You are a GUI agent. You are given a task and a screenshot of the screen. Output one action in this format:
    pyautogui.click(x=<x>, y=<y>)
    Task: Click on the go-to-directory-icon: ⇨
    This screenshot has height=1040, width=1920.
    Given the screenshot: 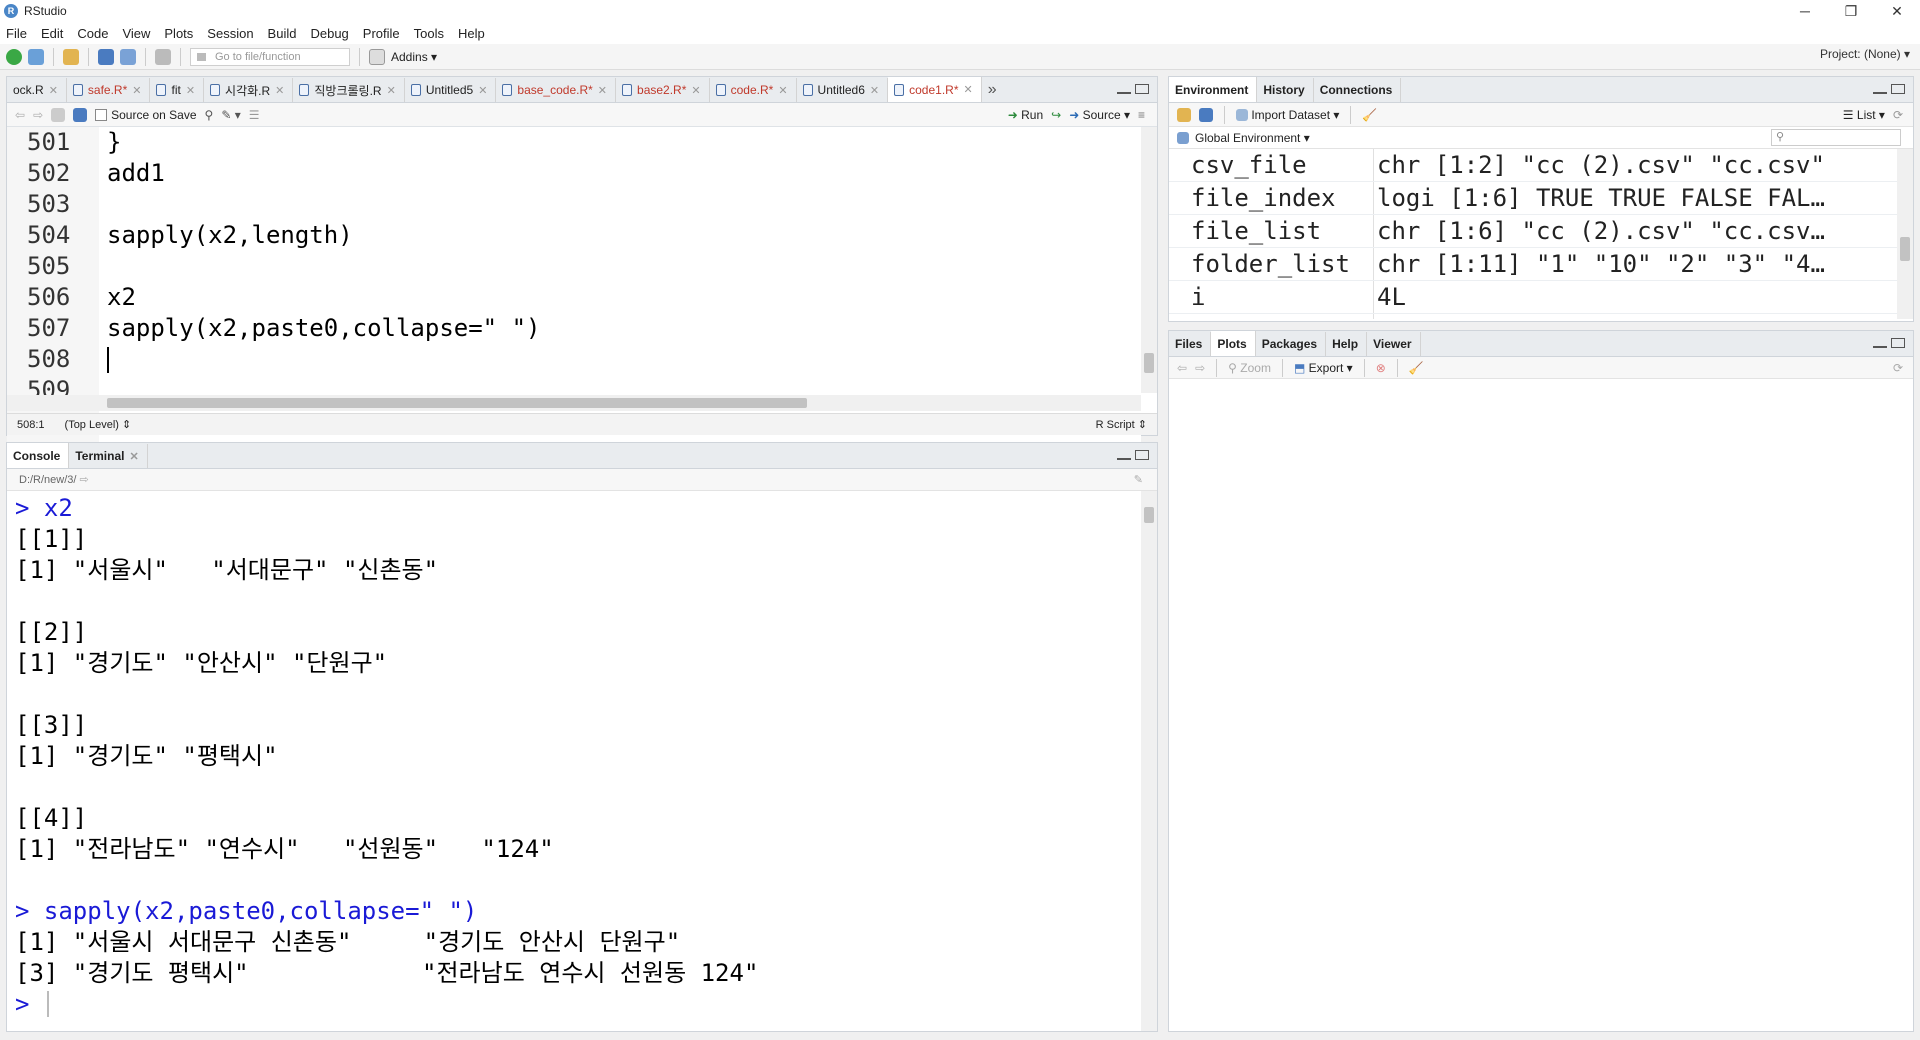 What is the action you would take?
    pyautogui.click(x=84, y=480)
    